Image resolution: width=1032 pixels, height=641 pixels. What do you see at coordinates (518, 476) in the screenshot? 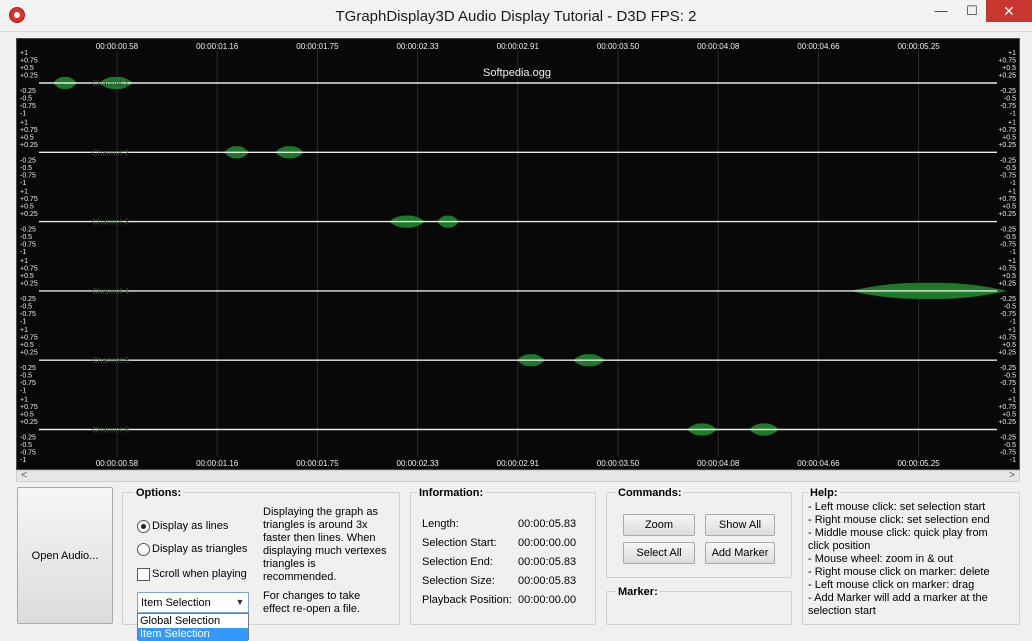
I see `horizontal-scrollbar: < >` at bounding box center [518, 476].